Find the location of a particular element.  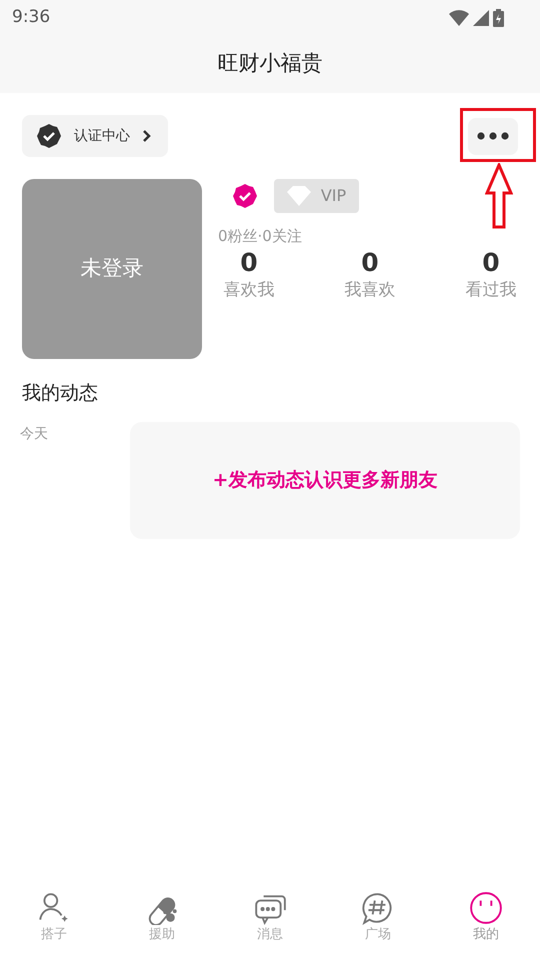

page-title: 旺财小福贵 is located at coordinates (270, 64).